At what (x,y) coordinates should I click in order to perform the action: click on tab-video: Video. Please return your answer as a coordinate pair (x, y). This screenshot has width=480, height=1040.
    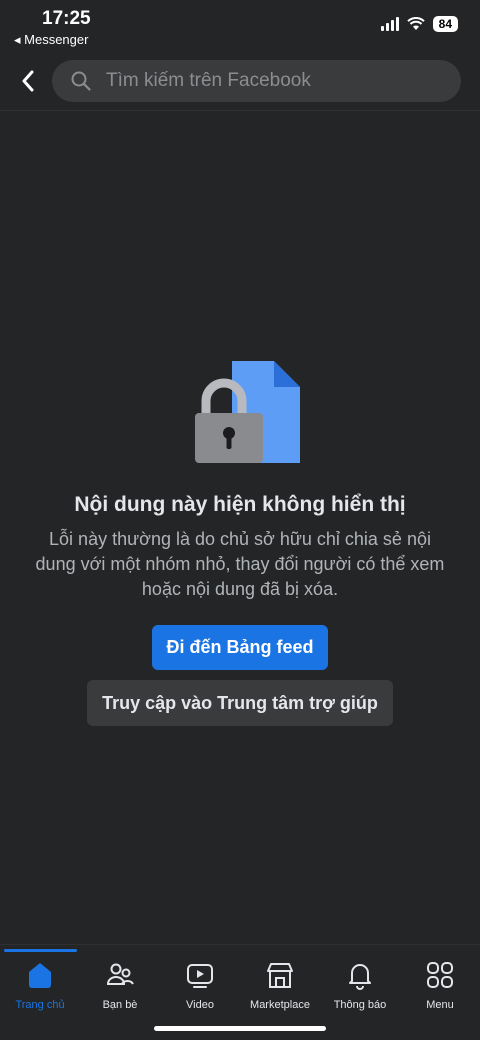
    Looking at the image, I should click on (200, 985).